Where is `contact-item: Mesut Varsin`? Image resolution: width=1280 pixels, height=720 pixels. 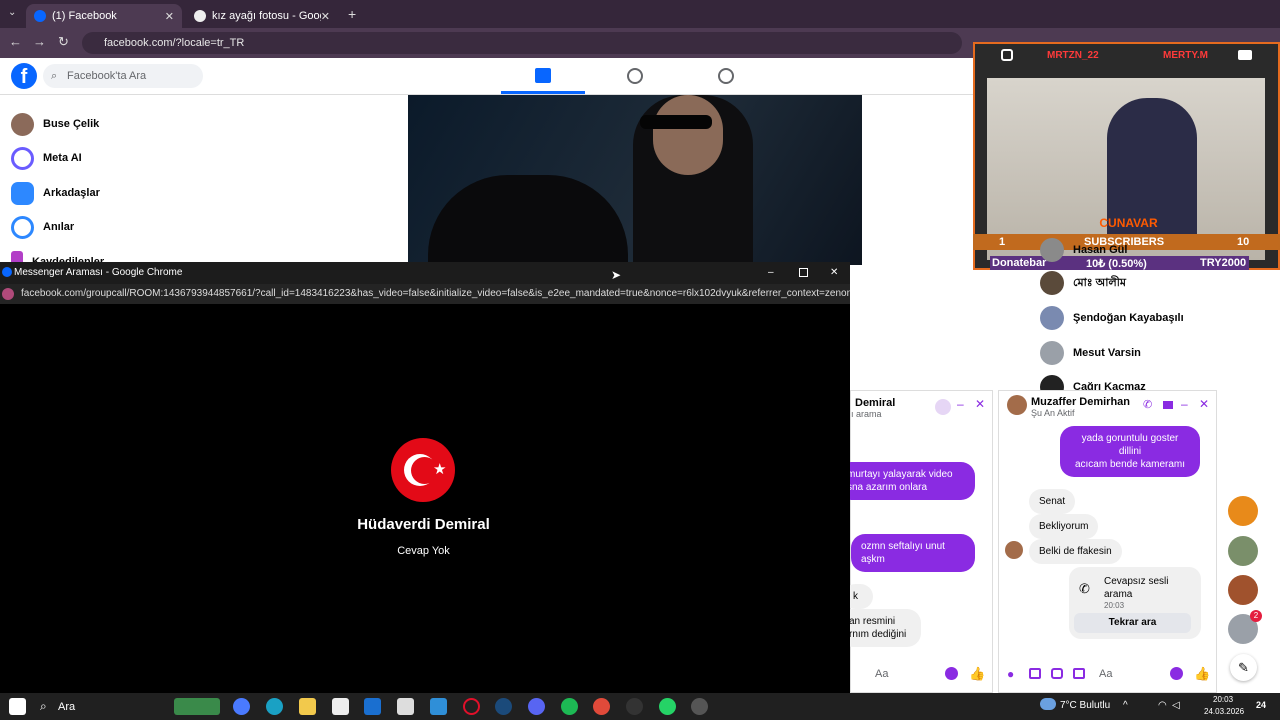
contact-item: Mesut Varsin is located at coordinates (1090, 353).